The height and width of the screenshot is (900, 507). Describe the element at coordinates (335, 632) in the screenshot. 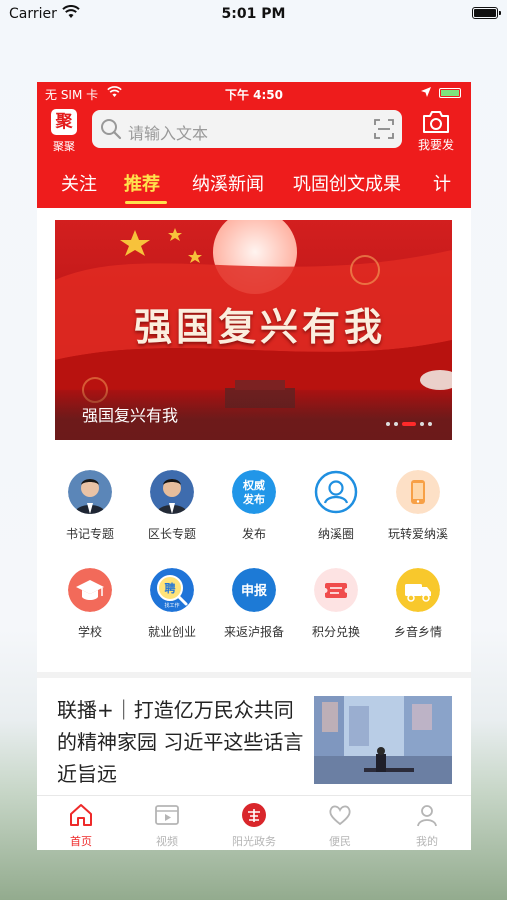

I see `grid-label: 积分兑换` at that location.